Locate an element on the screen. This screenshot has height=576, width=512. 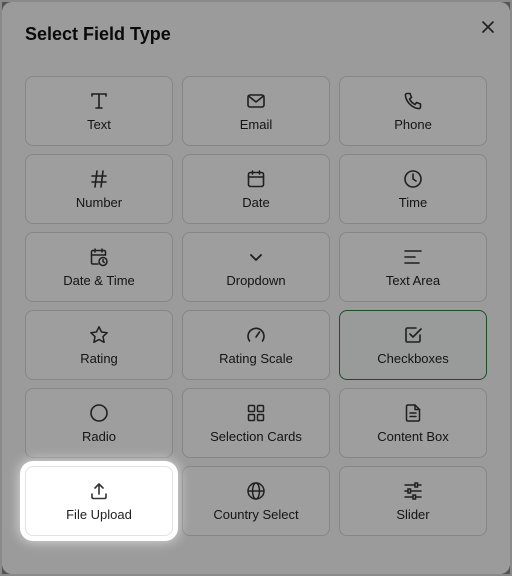
field-type-radio: Radio is located at coordinates (99, 423).